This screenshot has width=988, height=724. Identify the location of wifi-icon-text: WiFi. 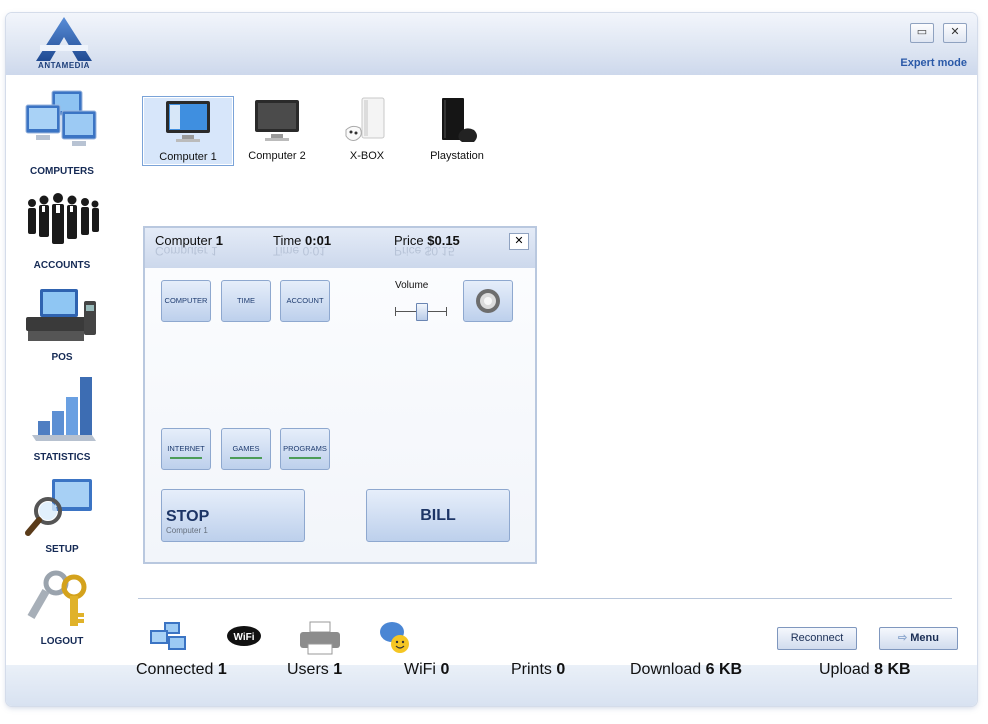
(243, 637).